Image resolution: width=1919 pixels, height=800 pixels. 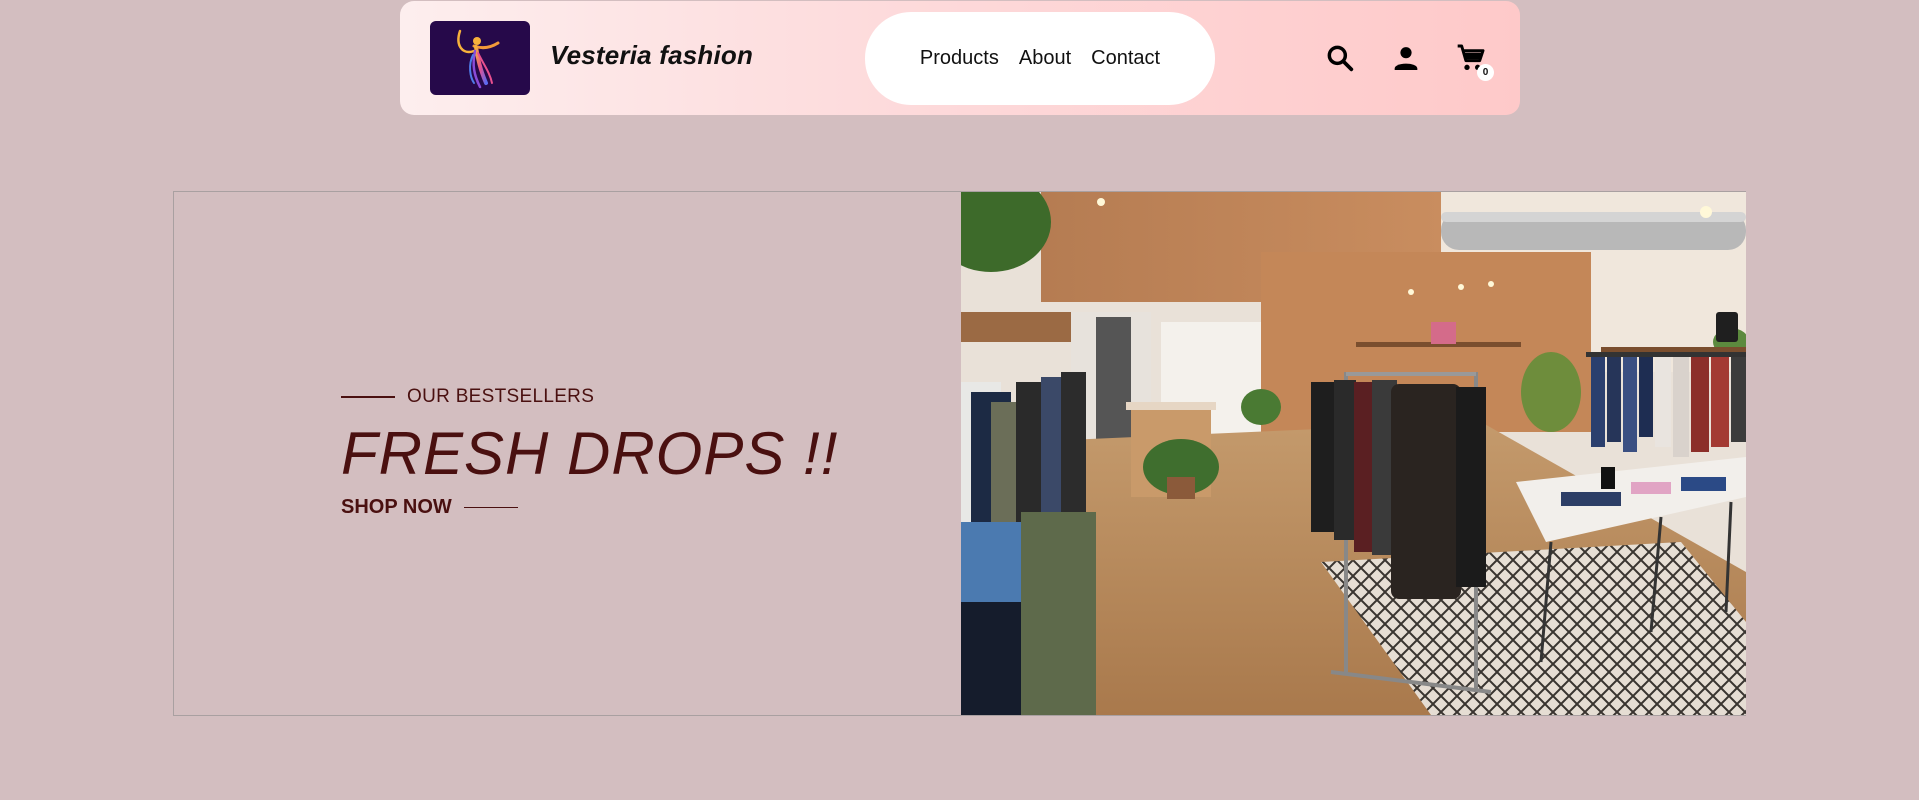 I want to click on nav-link-products: Products, so click(x=959, y=58).